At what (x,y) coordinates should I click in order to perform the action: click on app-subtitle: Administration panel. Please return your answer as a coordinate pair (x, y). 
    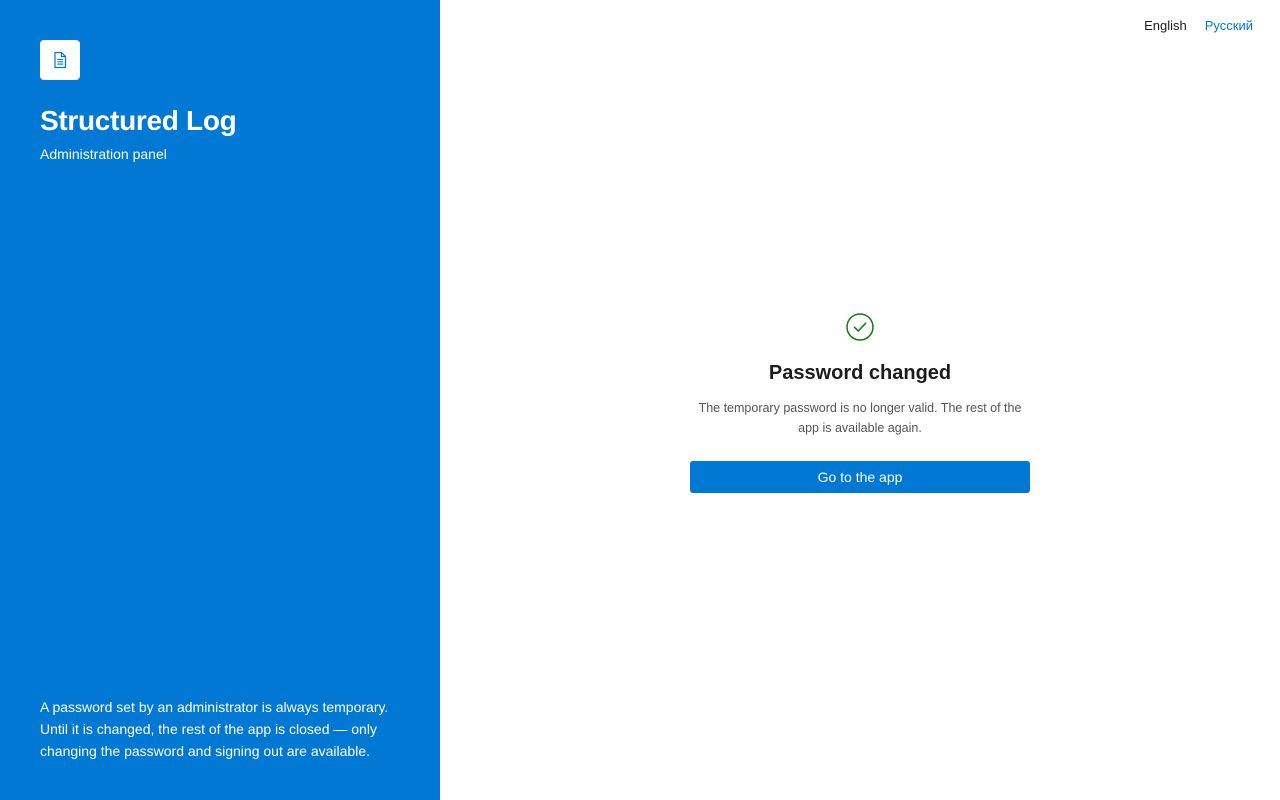
    Looking at the image, I should click on (103, 154).